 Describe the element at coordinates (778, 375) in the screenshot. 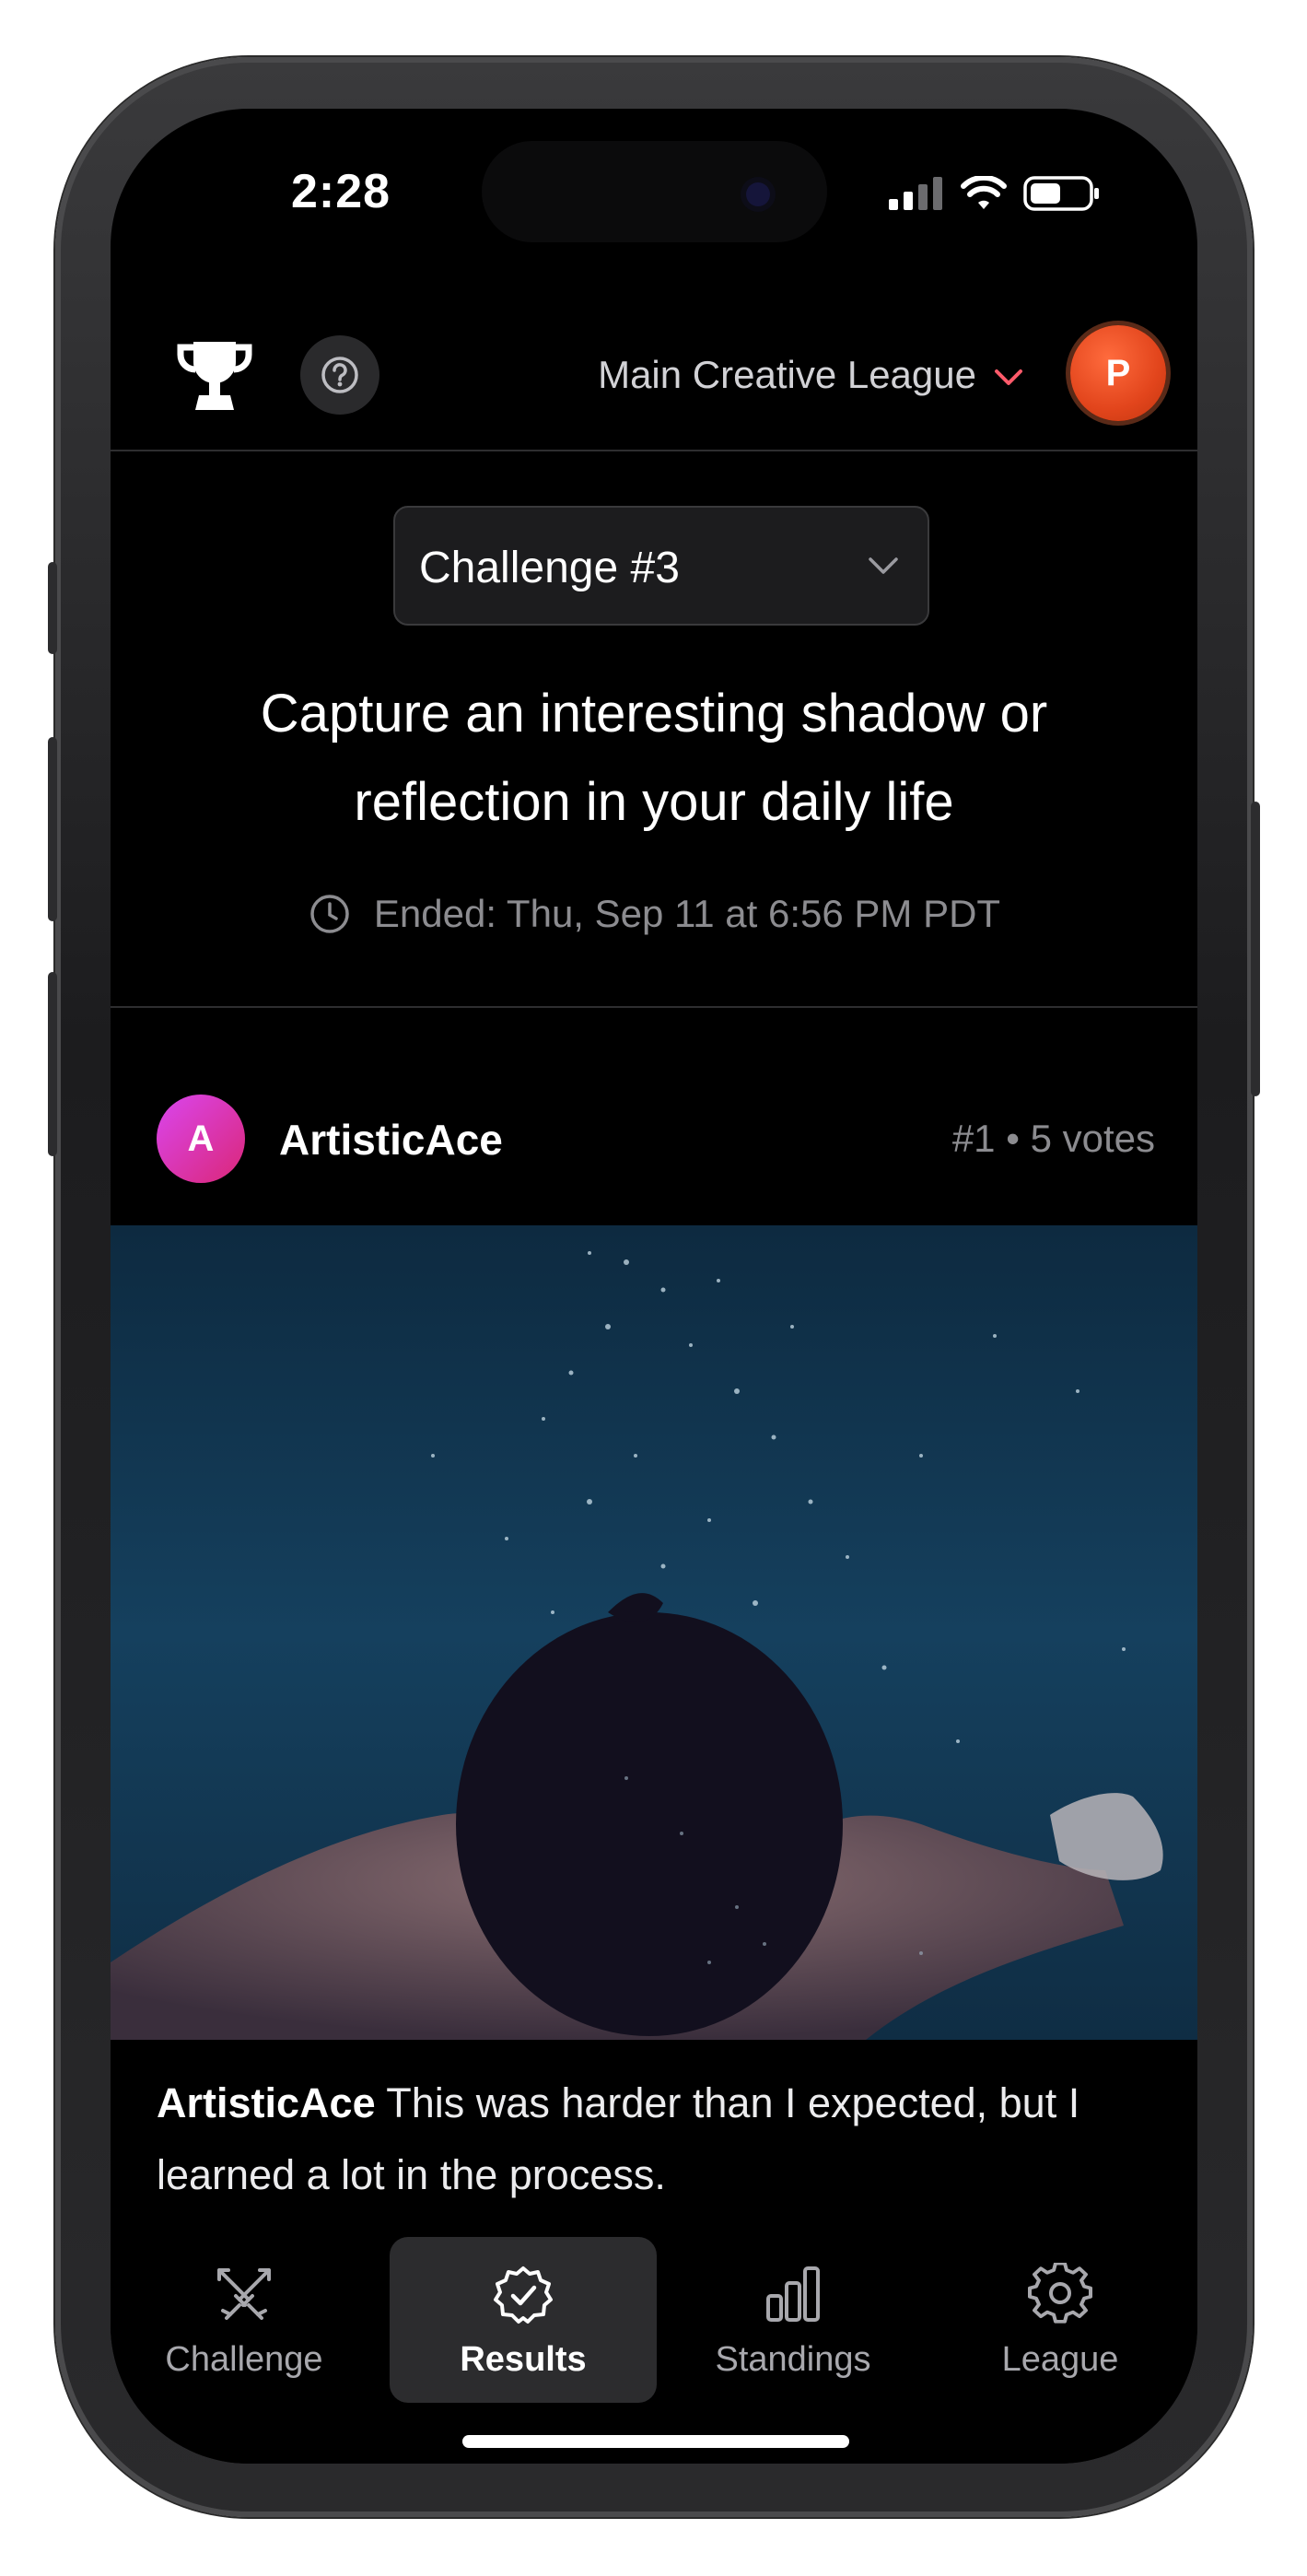

I see `league-selector-label: Main Creative League` at that location.